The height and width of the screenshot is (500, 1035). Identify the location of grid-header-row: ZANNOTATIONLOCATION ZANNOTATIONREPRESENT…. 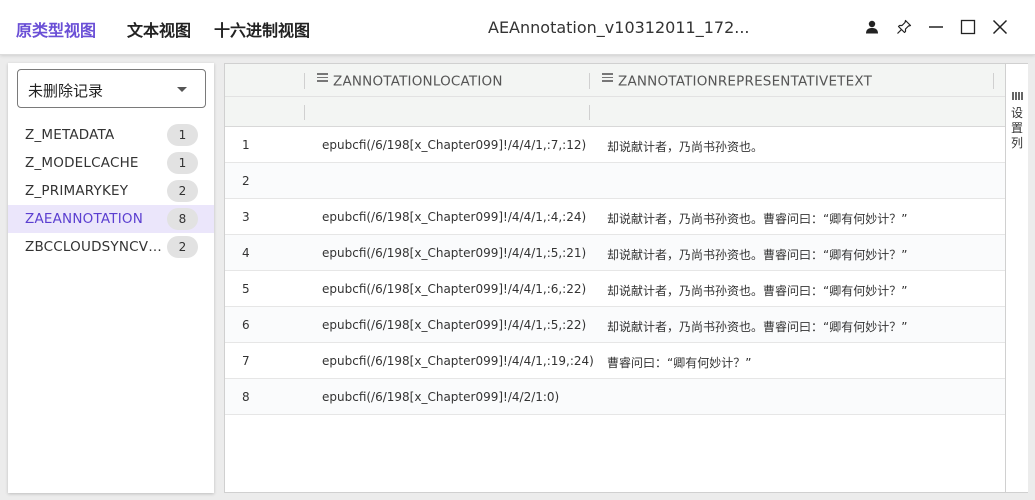
(615, 80).